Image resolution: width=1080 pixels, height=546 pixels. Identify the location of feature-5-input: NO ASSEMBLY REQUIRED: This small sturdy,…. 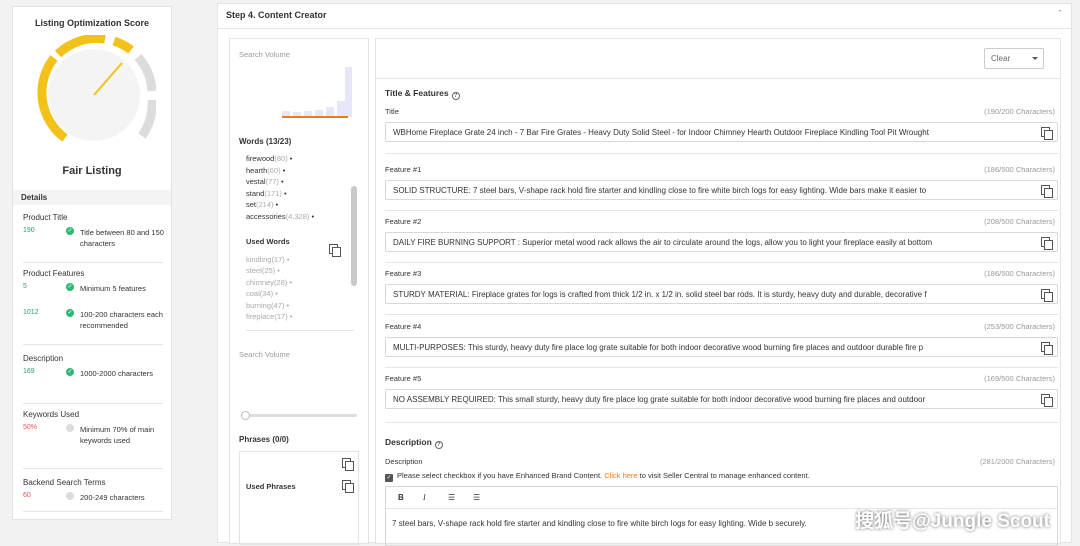
(721, 399).